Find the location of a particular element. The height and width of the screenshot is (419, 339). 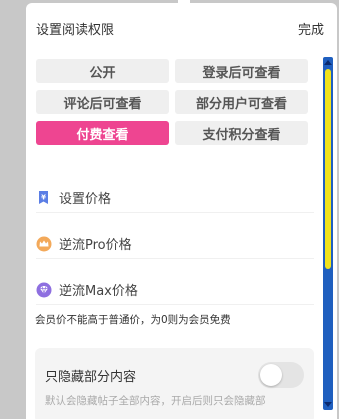

price-row-standard: ¥ 设置价格 is located at coordinates (175, 198).